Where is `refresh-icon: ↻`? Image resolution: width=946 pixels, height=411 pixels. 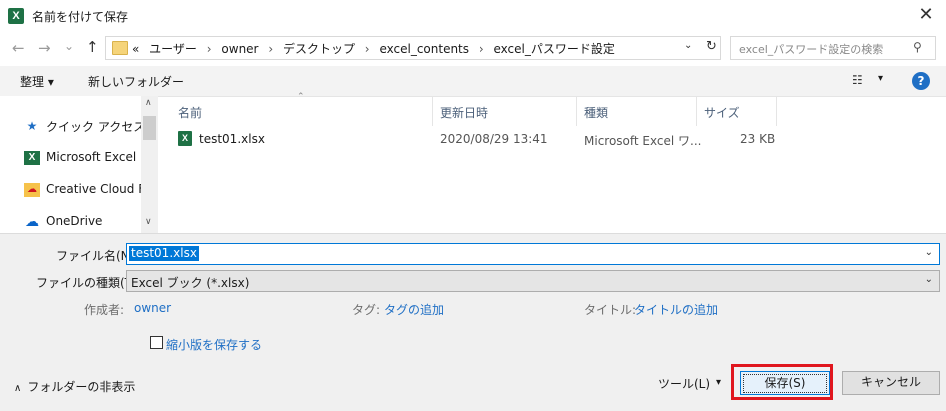 refresh-icon: ↻ is located at coordinates (711, 46).